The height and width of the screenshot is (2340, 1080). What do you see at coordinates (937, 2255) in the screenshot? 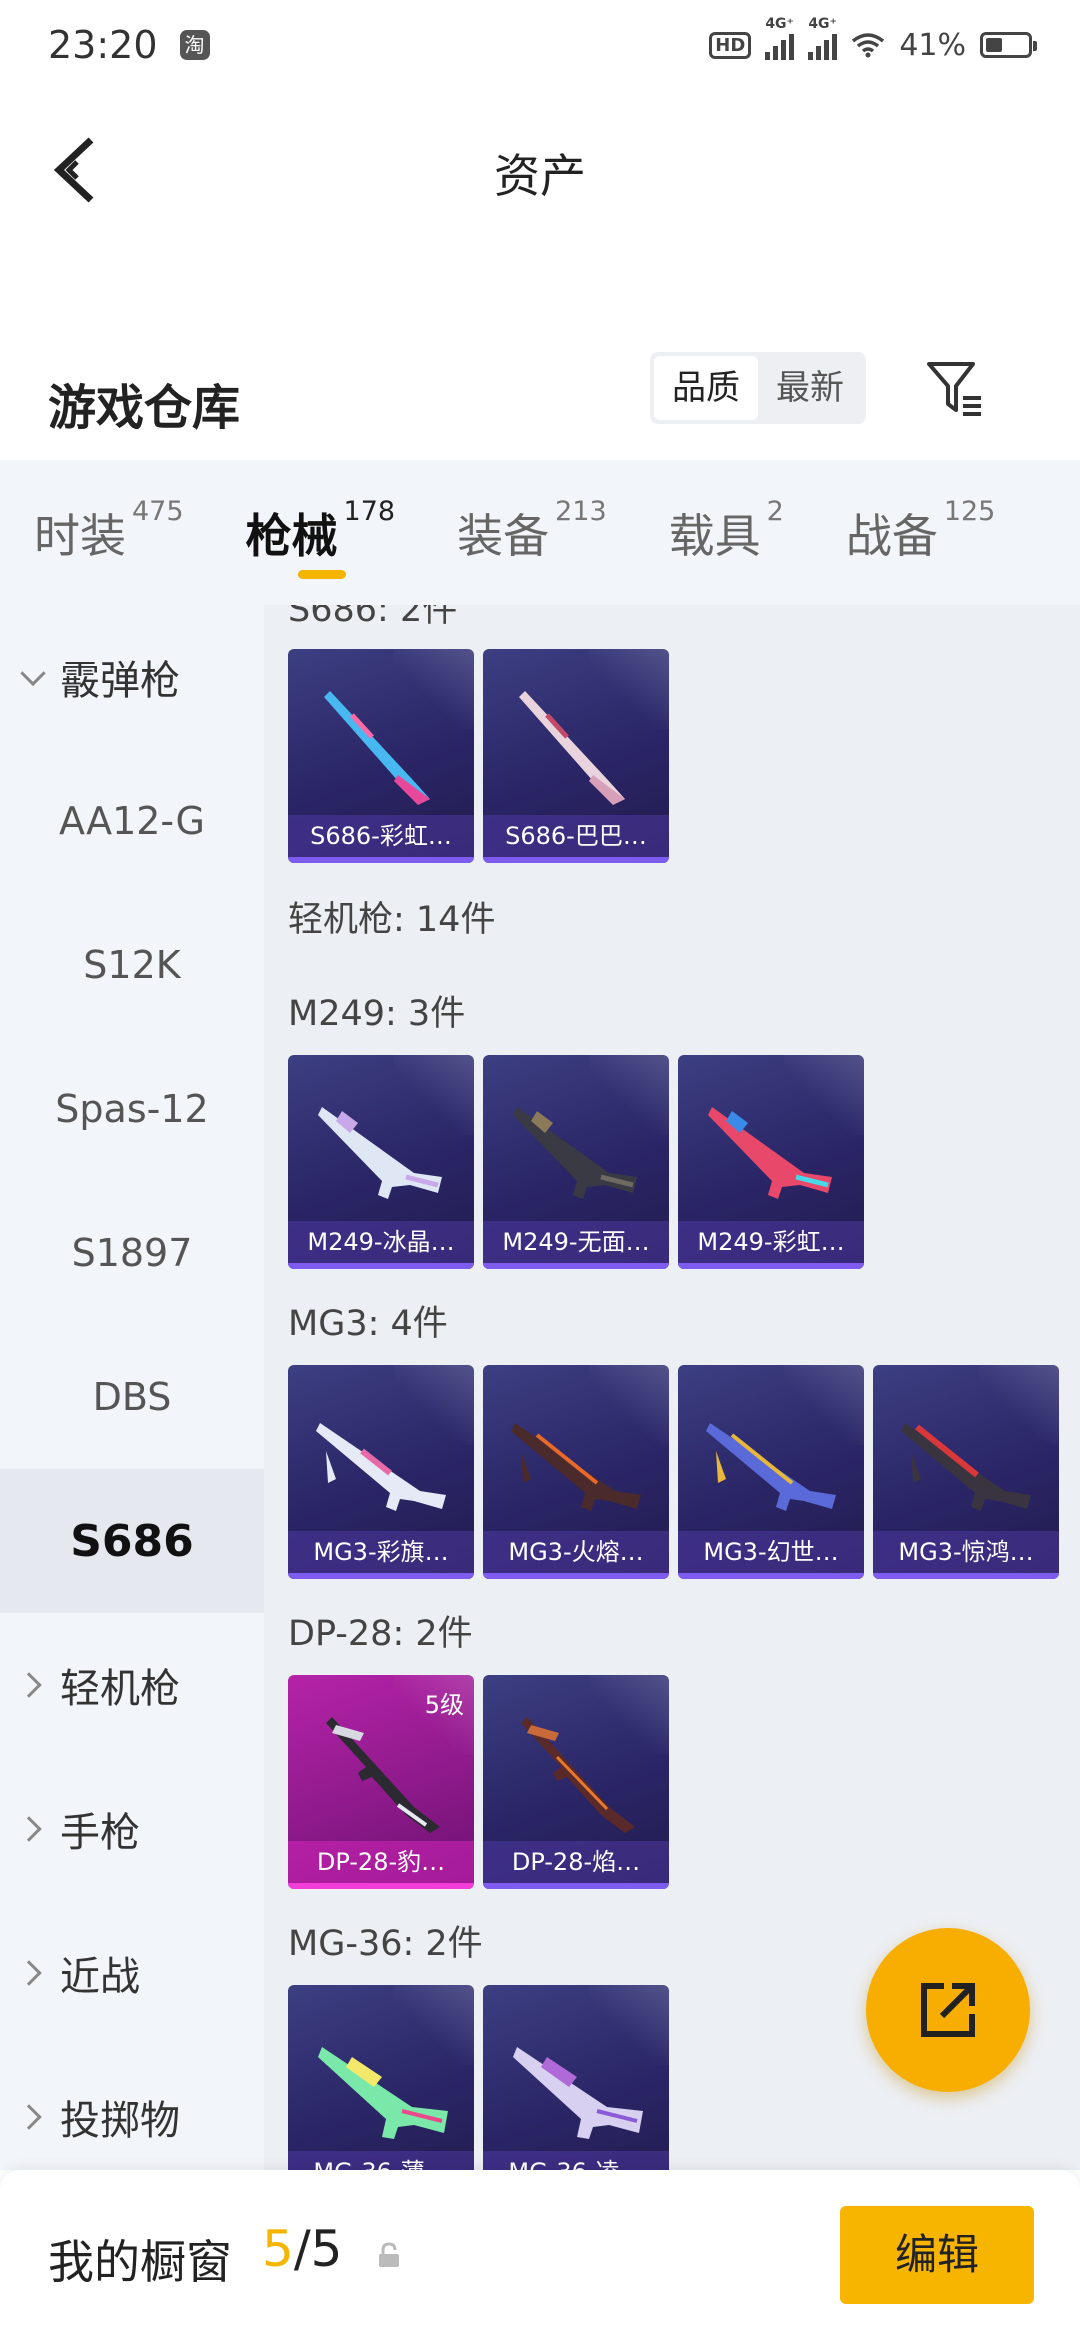
I see `edit-button: 编辑` at bounding box center [937, 2255].